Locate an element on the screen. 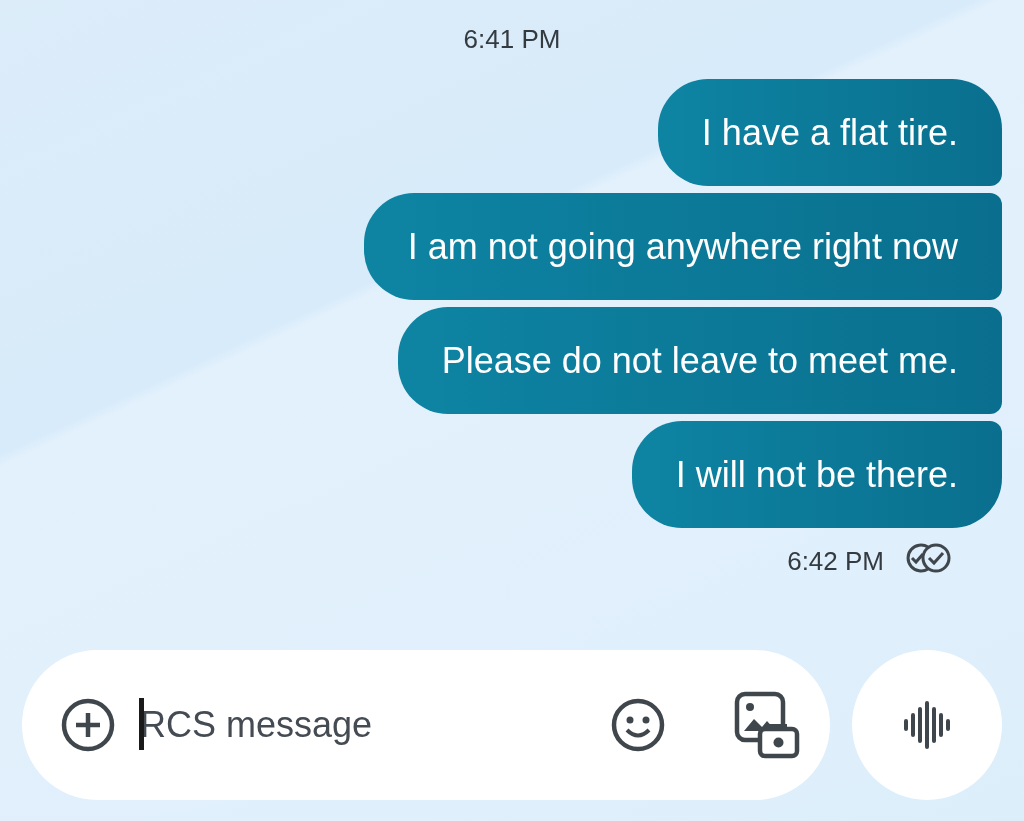  smiley-icon is located at coordinates (638, 725).